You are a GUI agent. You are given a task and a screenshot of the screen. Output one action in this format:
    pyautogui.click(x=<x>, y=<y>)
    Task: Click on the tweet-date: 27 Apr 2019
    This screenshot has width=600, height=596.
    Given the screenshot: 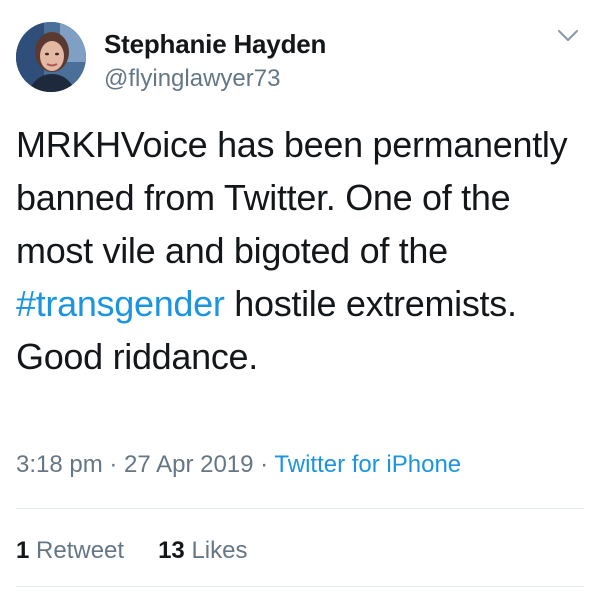 What is the action you would take?
    pyautogui.click(x=188, y=464)
    